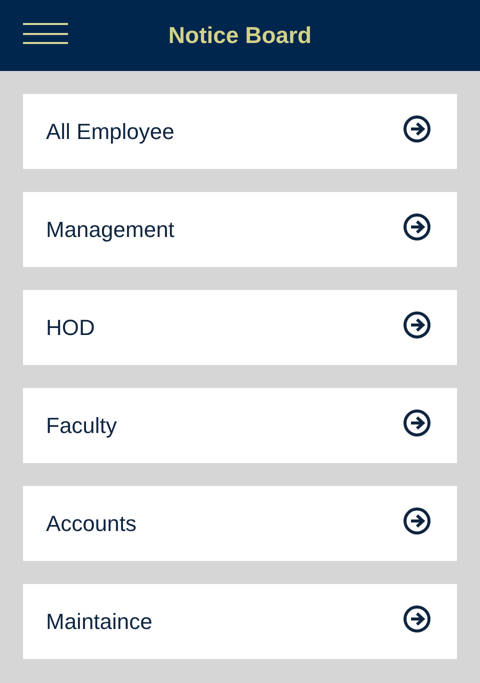 The width and height of the screenshot is (480, 683). I want to click on notice-category-item: Faculty, so click(240, 425).